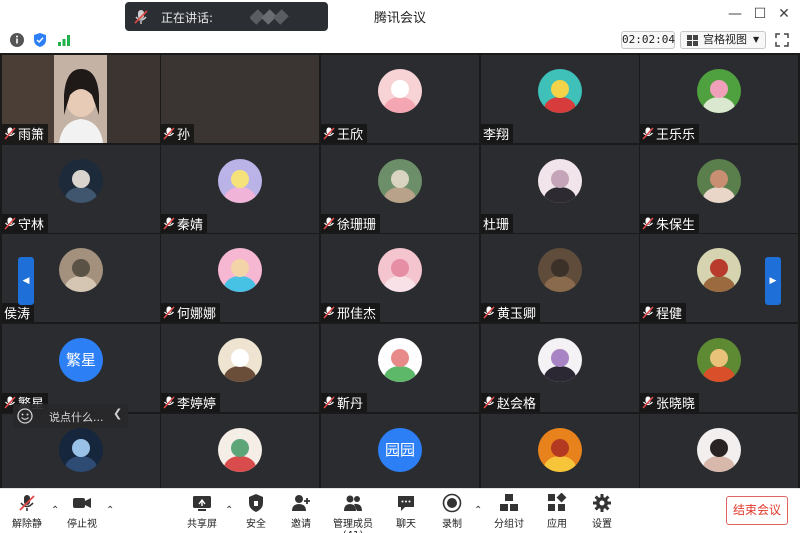 This screenshot has width=800, height=533. I want to click on share-options-caret: ⌃, so click(229, 510).